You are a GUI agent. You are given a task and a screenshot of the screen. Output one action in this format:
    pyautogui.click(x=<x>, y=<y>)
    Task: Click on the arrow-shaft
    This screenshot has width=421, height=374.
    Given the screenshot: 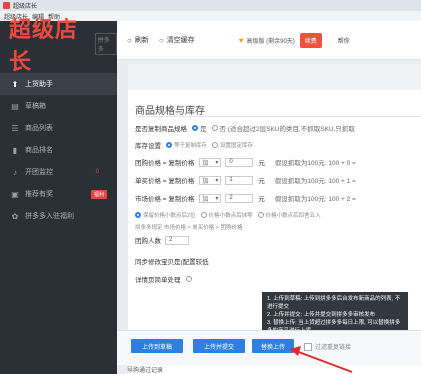 What is the action you would take?
    pyautogui.click(x=324, y=361)
    